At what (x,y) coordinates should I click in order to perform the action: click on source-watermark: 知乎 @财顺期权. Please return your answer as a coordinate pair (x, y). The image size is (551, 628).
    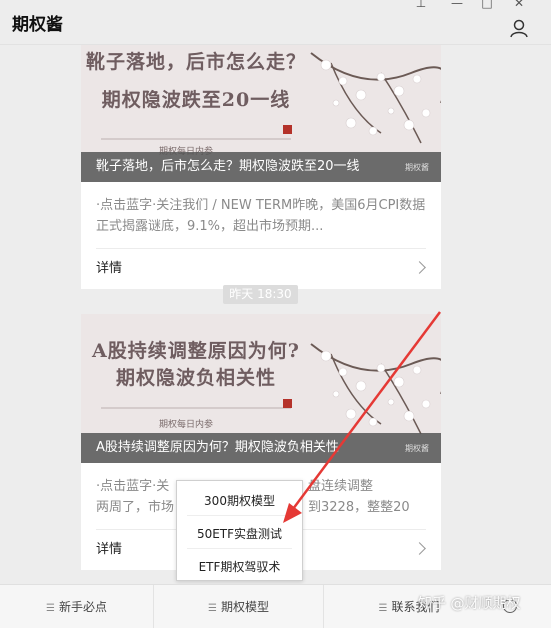
    Looking at the image, I should click on (469, 604).